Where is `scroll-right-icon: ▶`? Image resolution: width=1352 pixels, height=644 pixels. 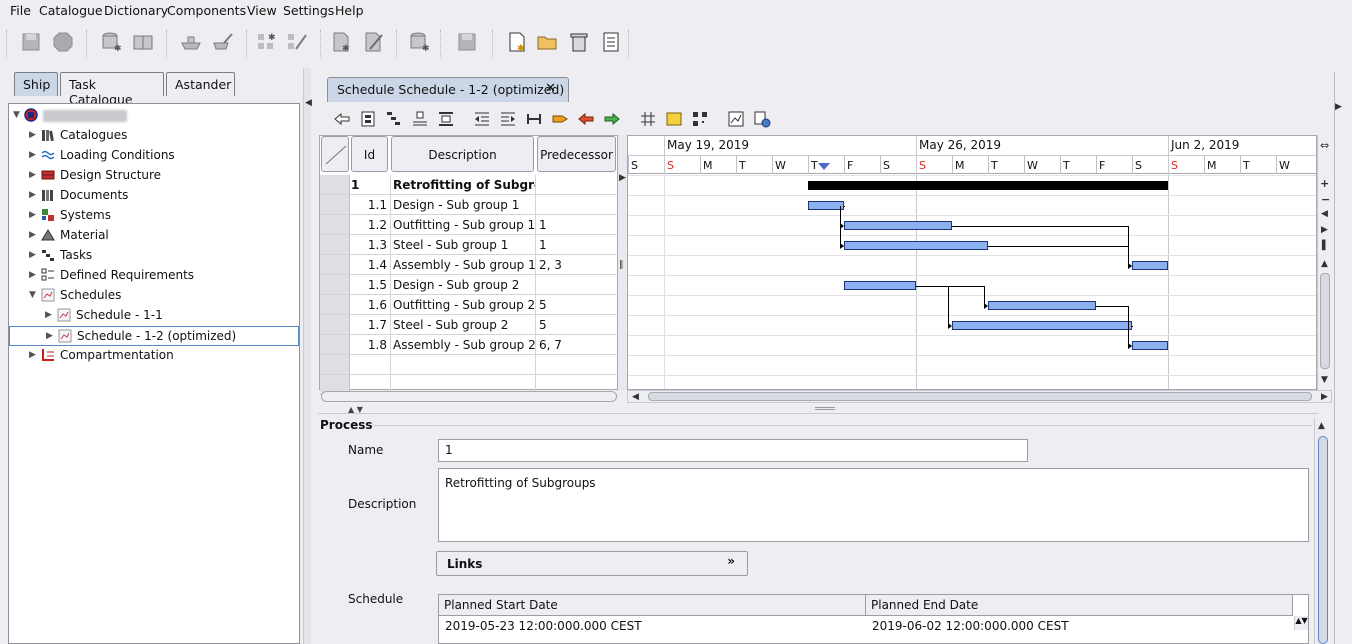
scroll-right-icon: ▶ is located at coordinates (1324, 230).